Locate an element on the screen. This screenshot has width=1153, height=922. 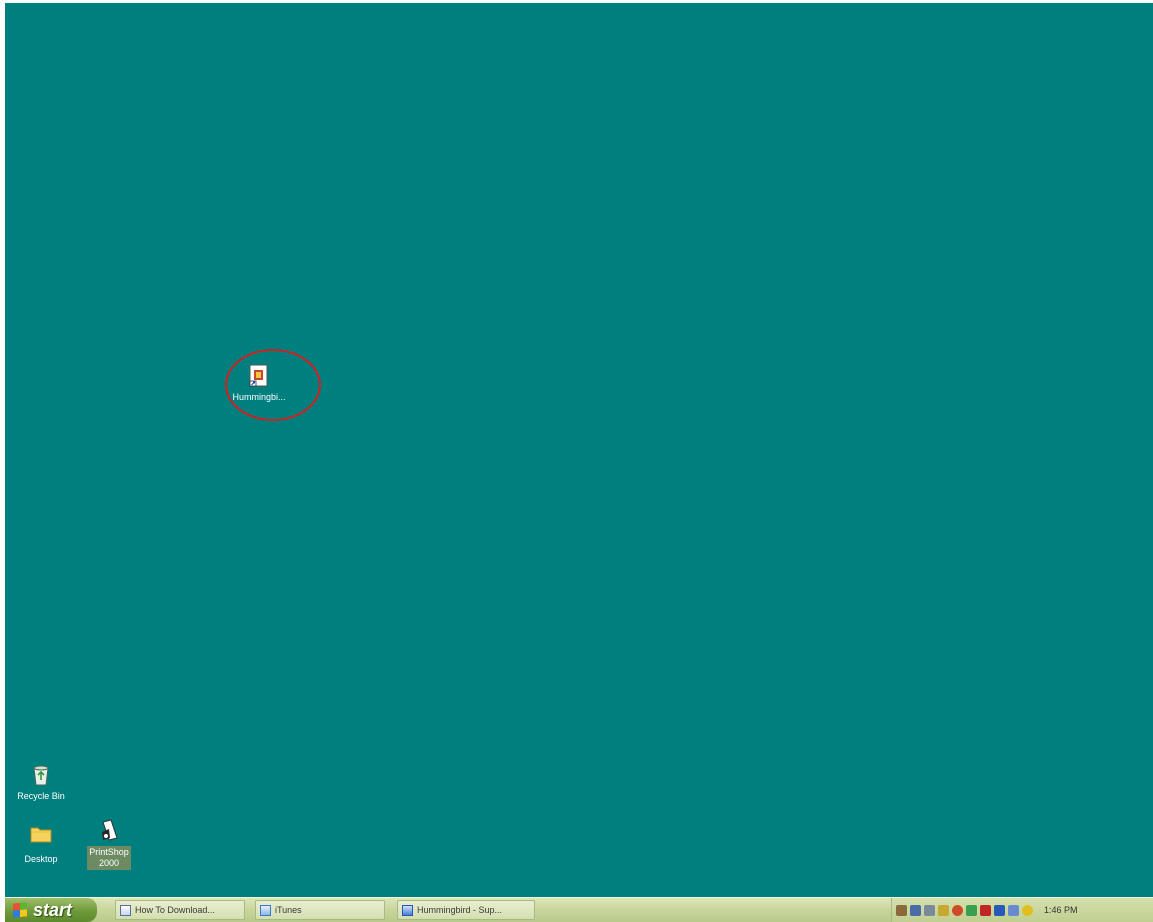
document-icon is located at coordinates (125, 910).